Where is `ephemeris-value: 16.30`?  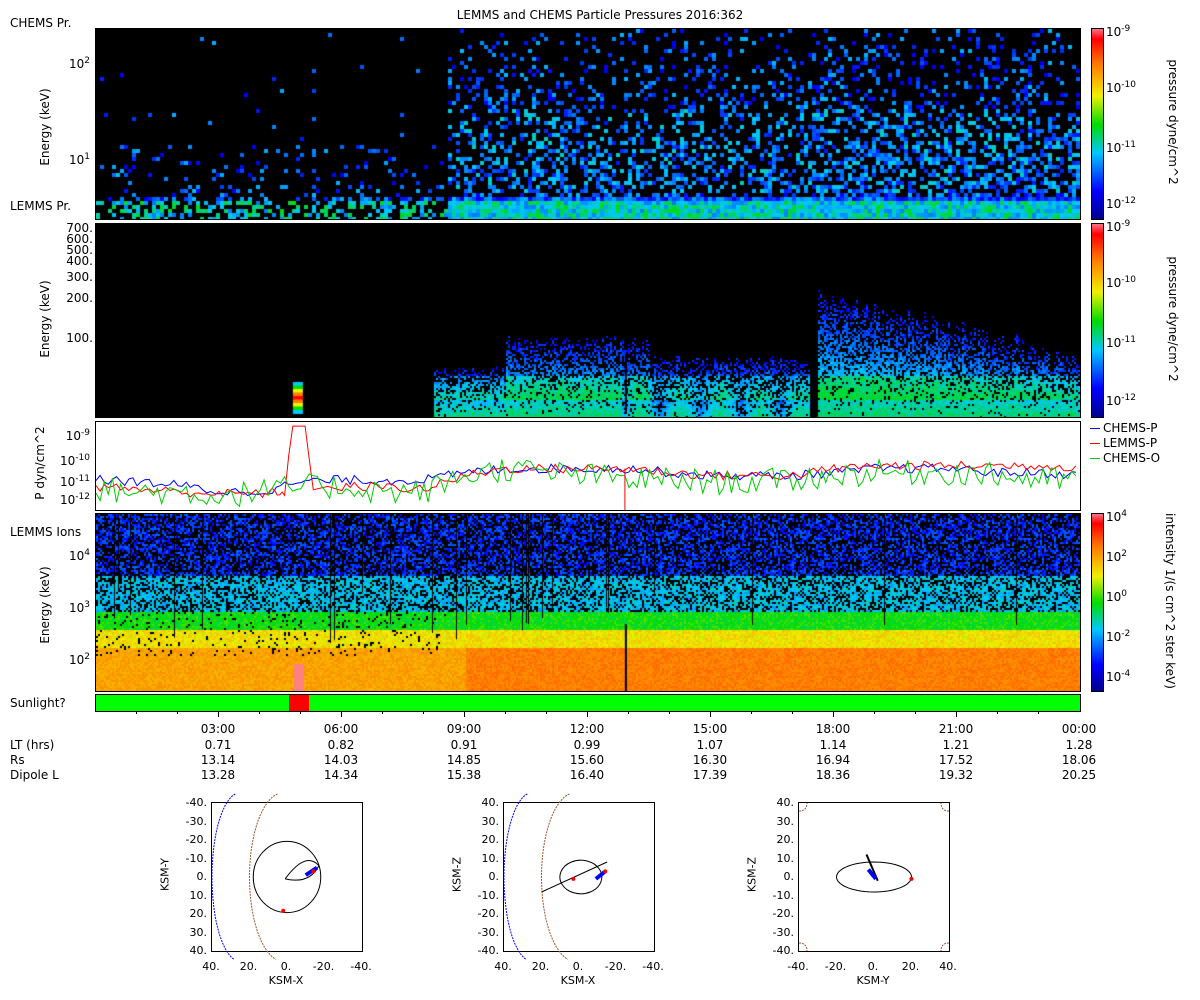 ephemeris-value: 16.30 is located at coordinates (710, 760).